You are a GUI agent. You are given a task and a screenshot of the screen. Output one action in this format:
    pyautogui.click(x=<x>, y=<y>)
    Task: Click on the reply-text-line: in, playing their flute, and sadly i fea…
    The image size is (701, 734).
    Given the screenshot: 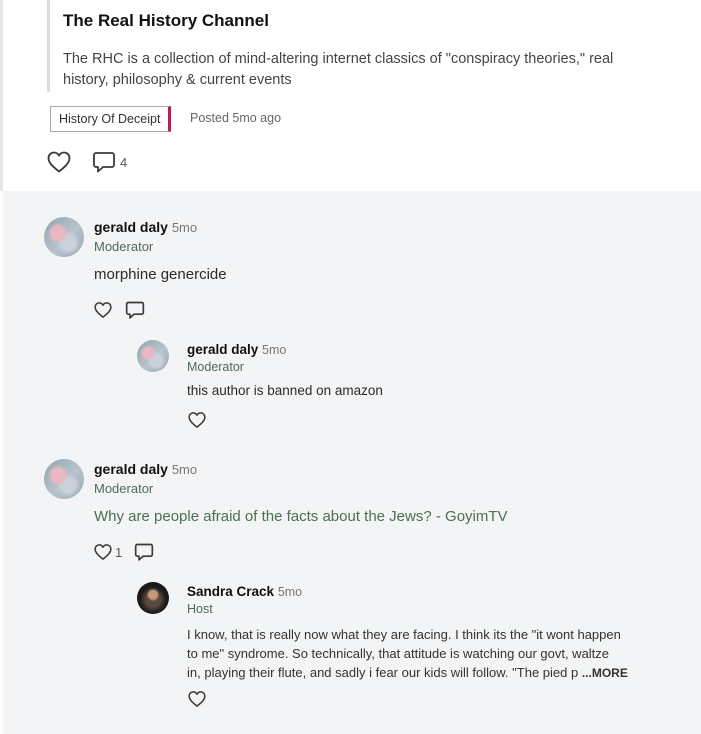 What is the action you would take?
    pyautogui.click(x=432, y=673)
    